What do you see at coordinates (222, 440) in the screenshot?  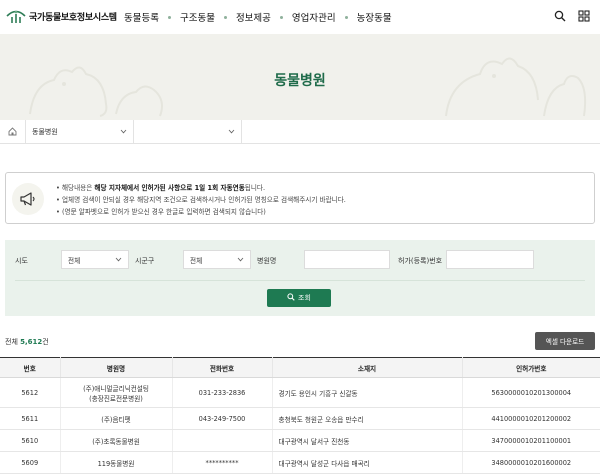 I see `cell-phone` at bounding box center [222, 440].